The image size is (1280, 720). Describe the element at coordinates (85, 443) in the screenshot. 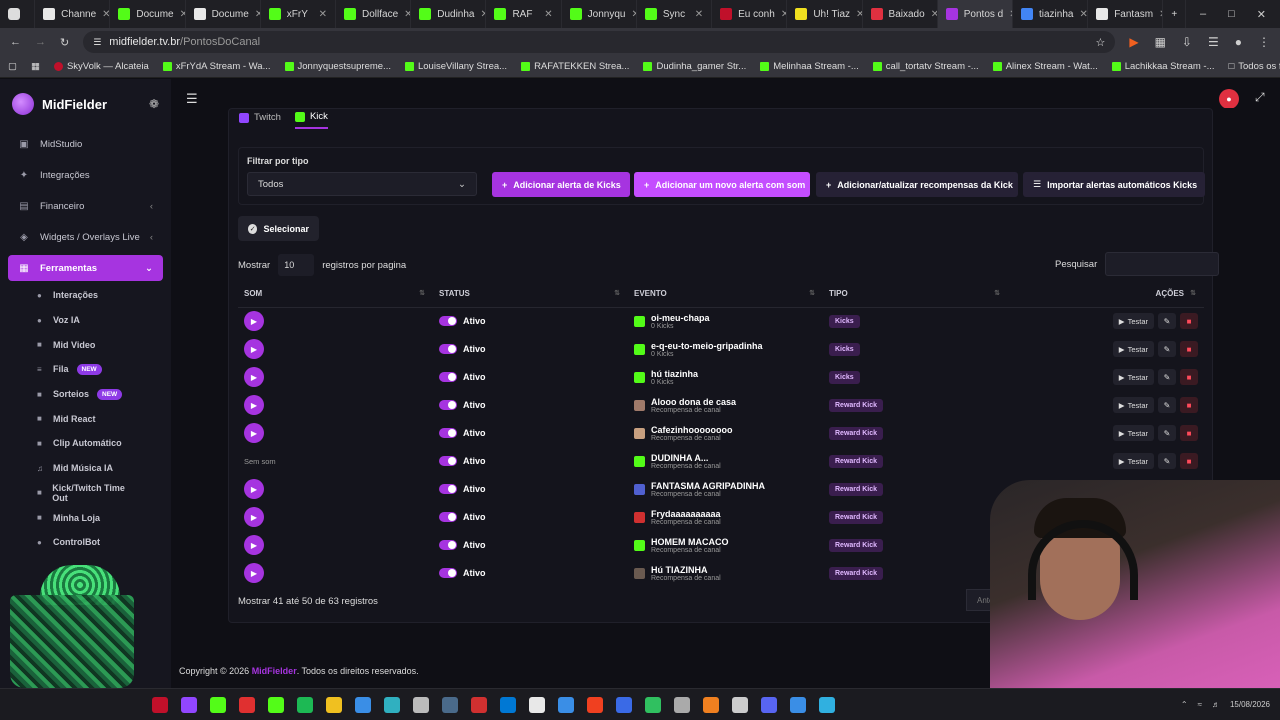

I see `sidebar-subitem-clip-autom-tico: ■ Clip Automático` at that location.